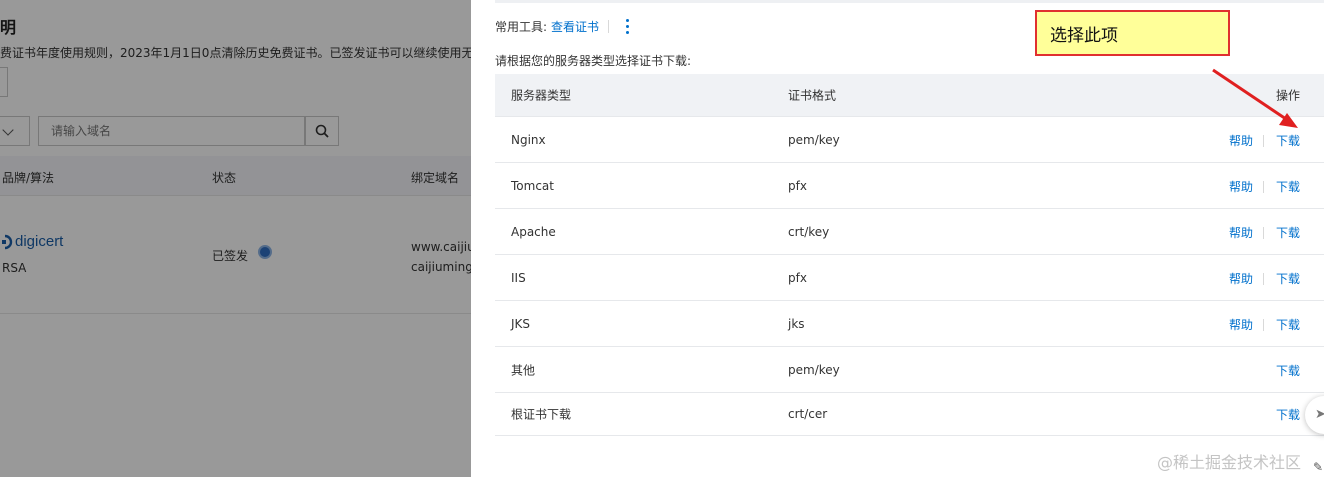 The image size is (1324, 477). I want to click on table-header: 服务器类型 证书格式 操作, so click(909, 95).